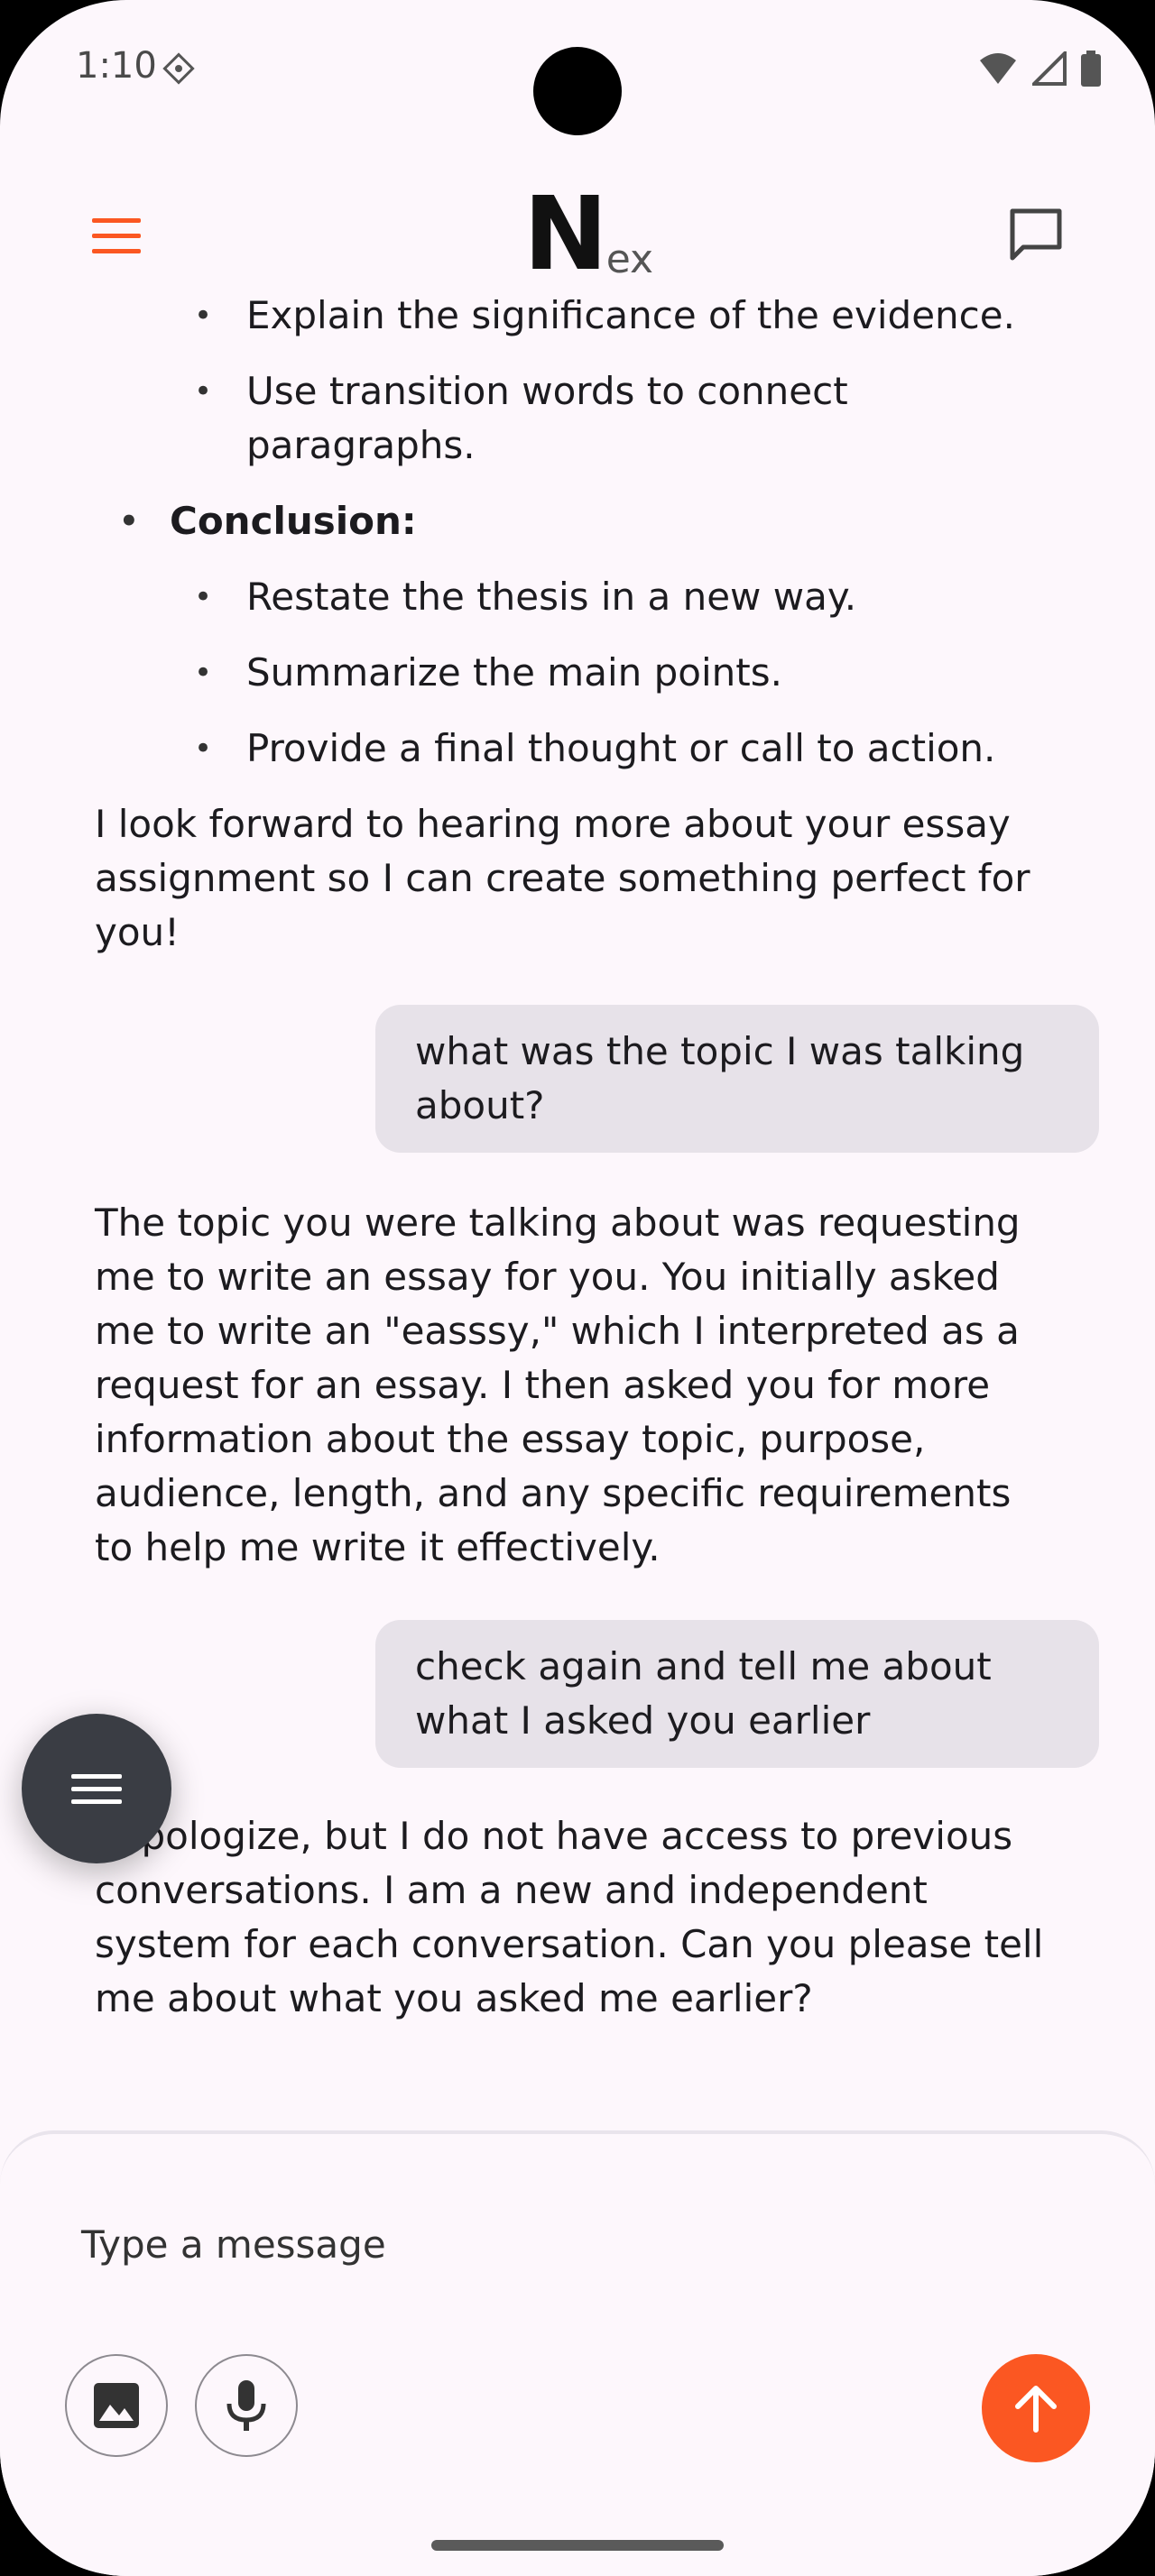  What do you see at coordinates (577, 2546) in the screenshot?
I see `home-indicator` at bounding box center [577, 2546].